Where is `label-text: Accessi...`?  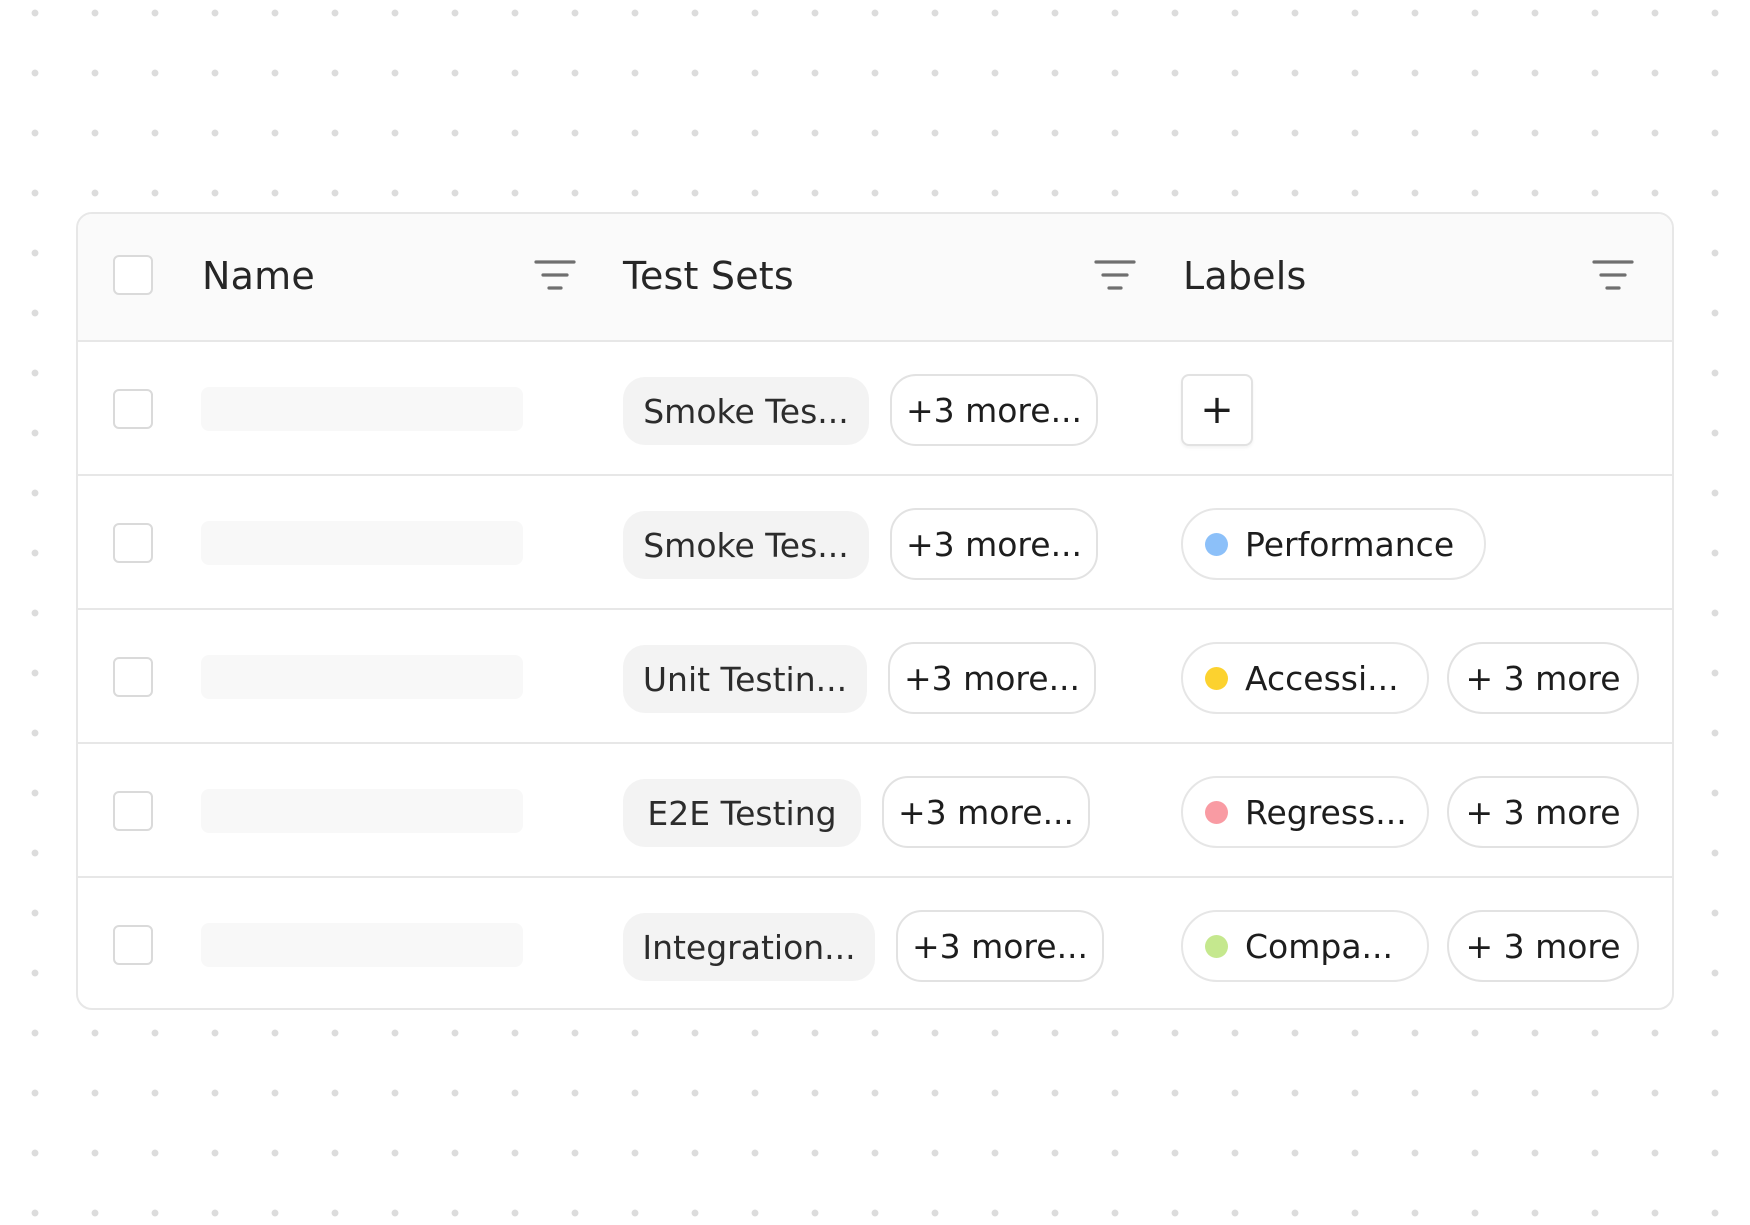 label-text: Accessi... is located at coordinates (1322, 678).